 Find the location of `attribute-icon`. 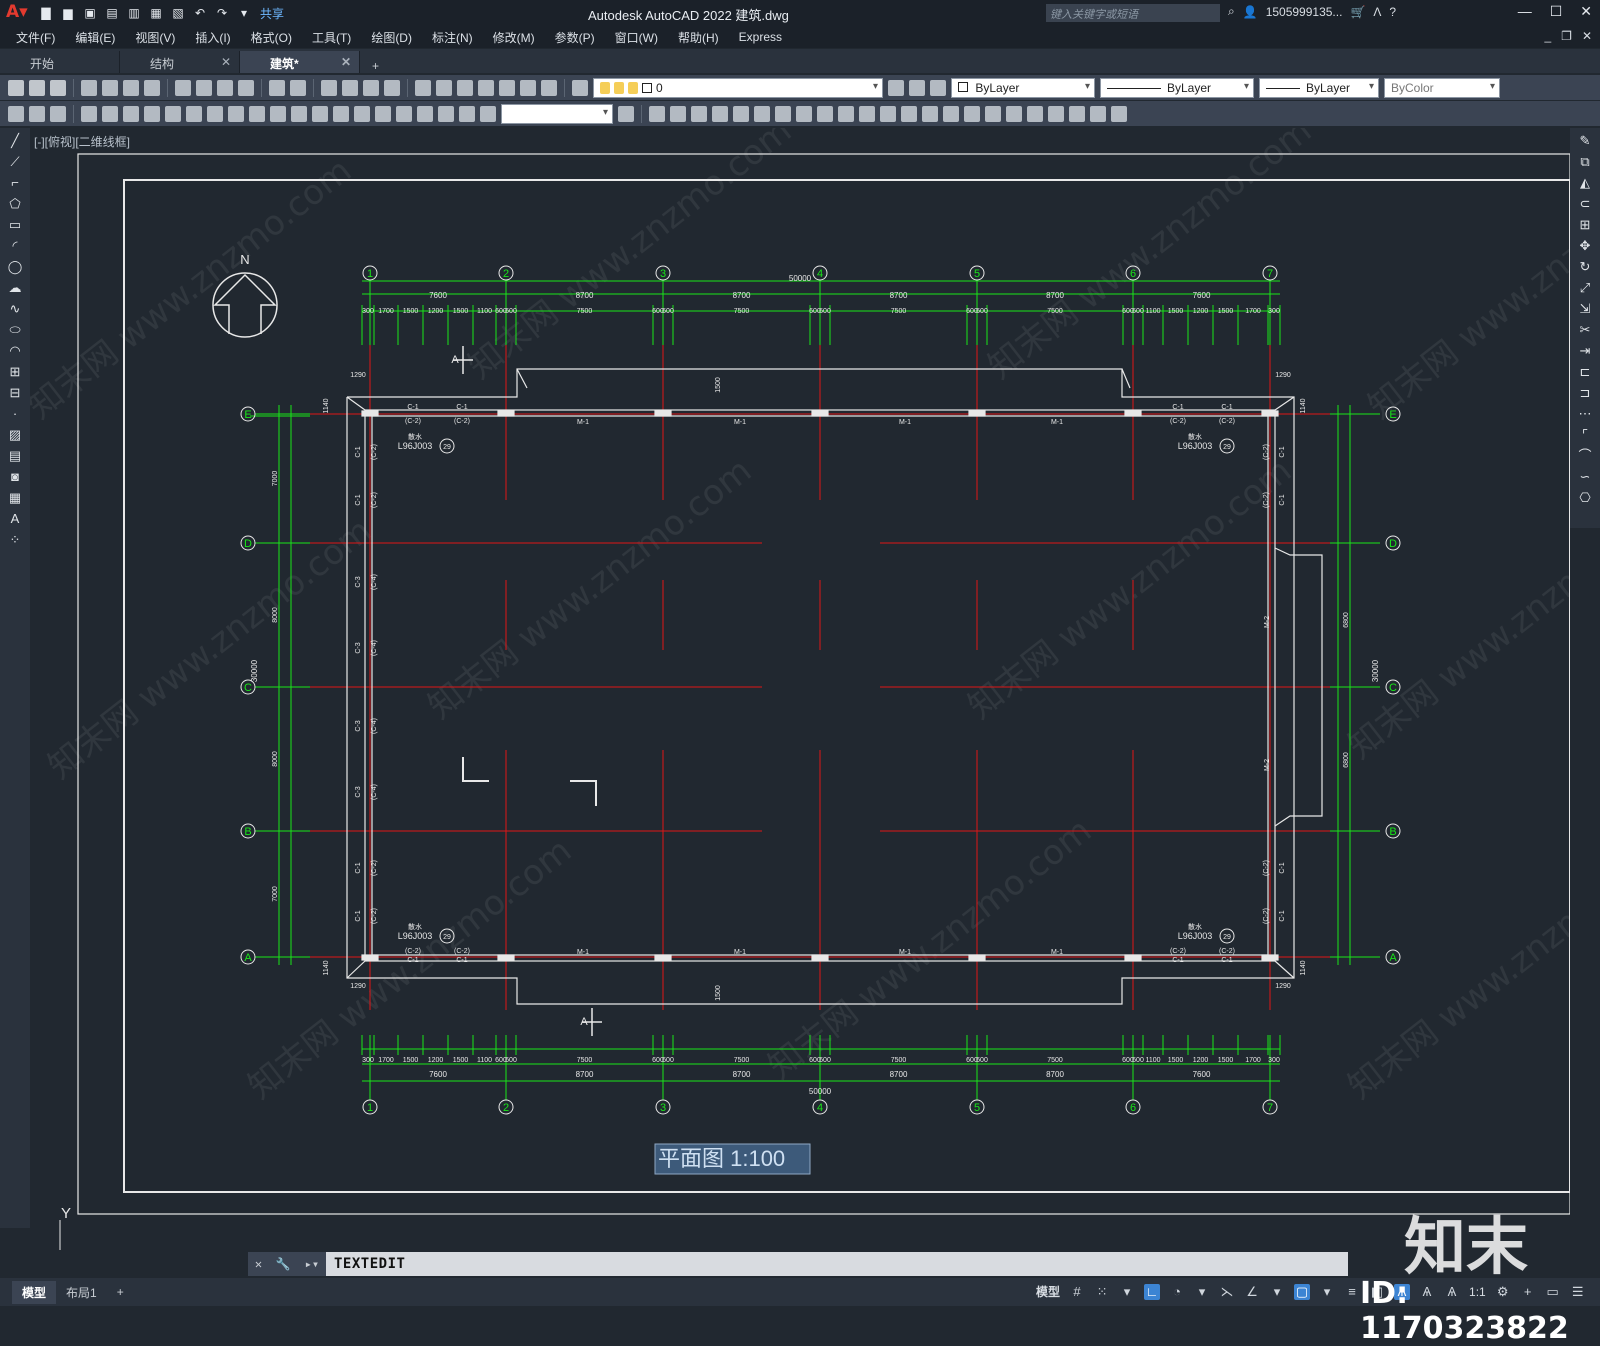

attribute-icon is located at coordinates (1077, 113).